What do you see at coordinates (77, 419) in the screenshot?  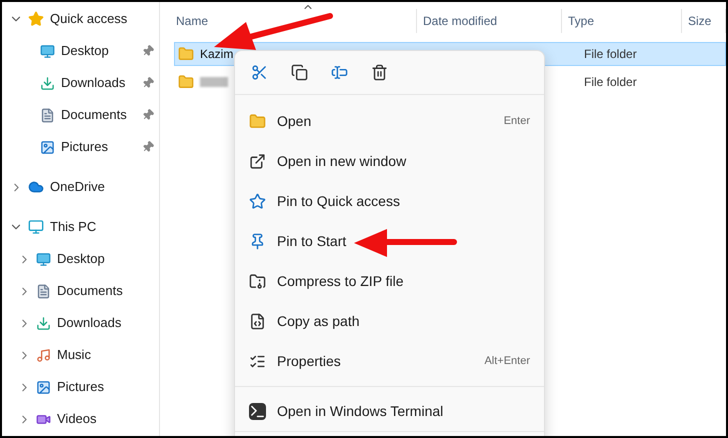 I see `sidebar-item: Videos` at bounding box center [77, 419].